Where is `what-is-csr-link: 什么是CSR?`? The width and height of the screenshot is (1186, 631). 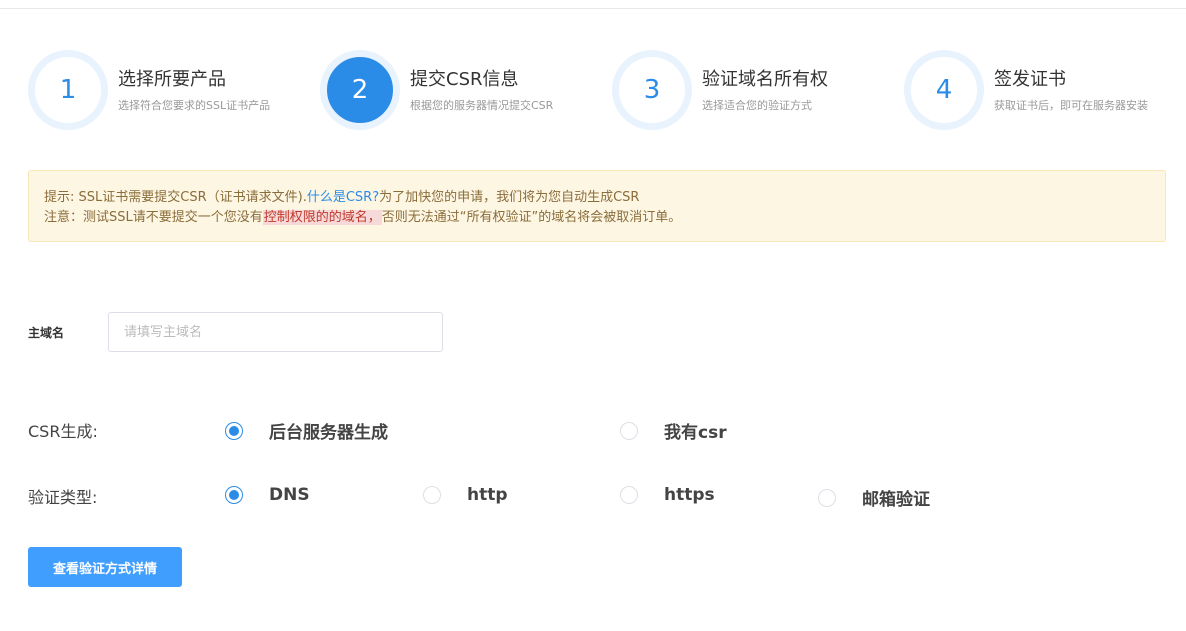
what-is-csr-link: 什么是CSR? is located at coordinates (343, 197).